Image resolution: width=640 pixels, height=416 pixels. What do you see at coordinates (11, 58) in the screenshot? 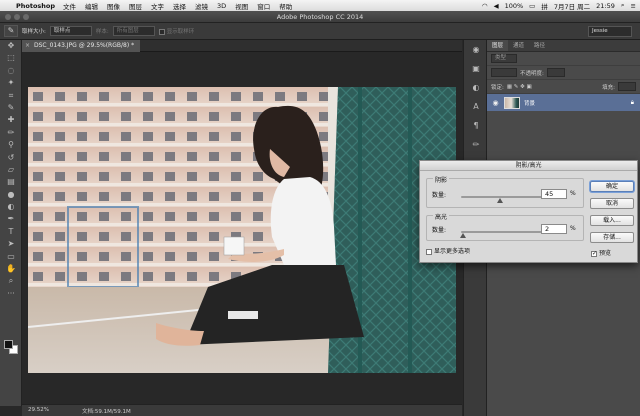
I see `marquee-tool-icon: ⬚` at bounding box center [11, 58].